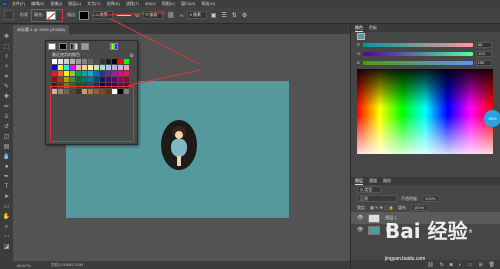 This screenshot has height=269, width=500. I want to click on type-tool-icon: T, so click(7, 187).